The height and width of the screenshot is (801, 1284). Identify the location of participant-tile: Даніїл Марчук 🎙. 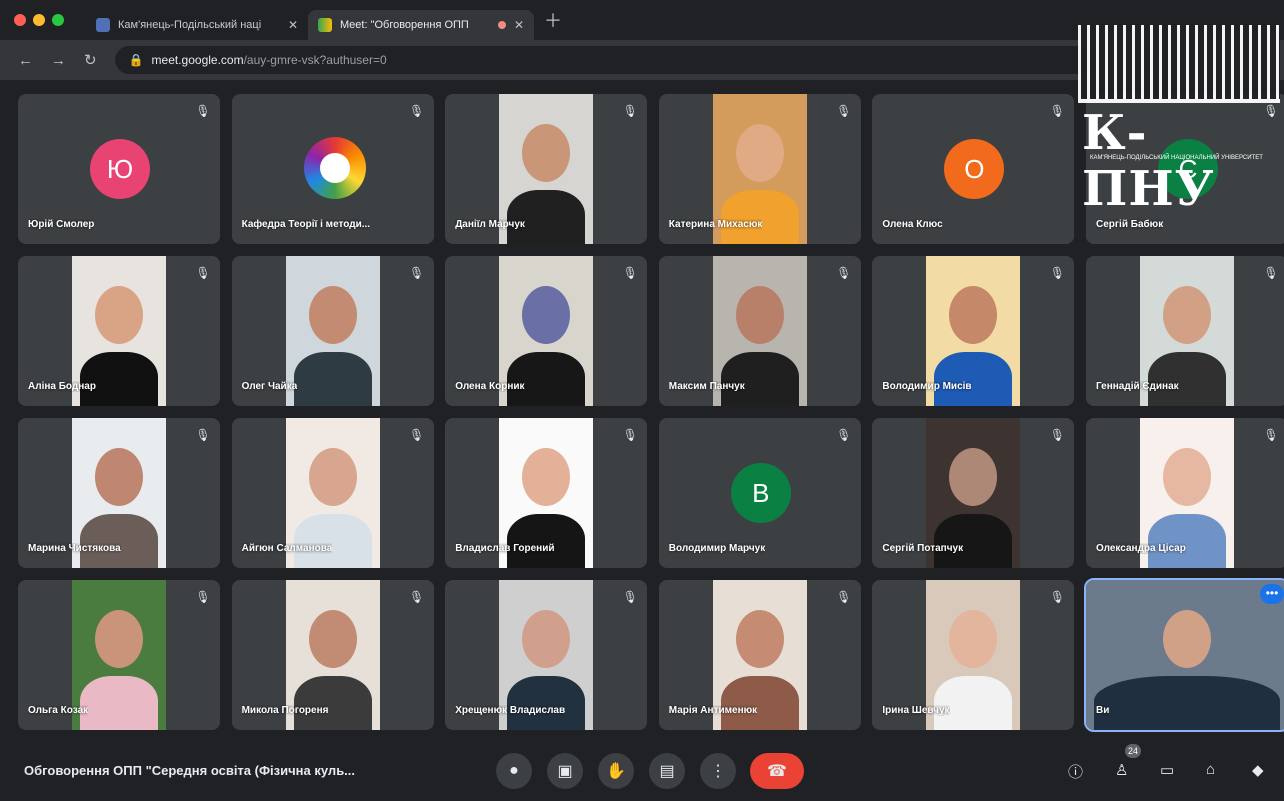
(546, 169).